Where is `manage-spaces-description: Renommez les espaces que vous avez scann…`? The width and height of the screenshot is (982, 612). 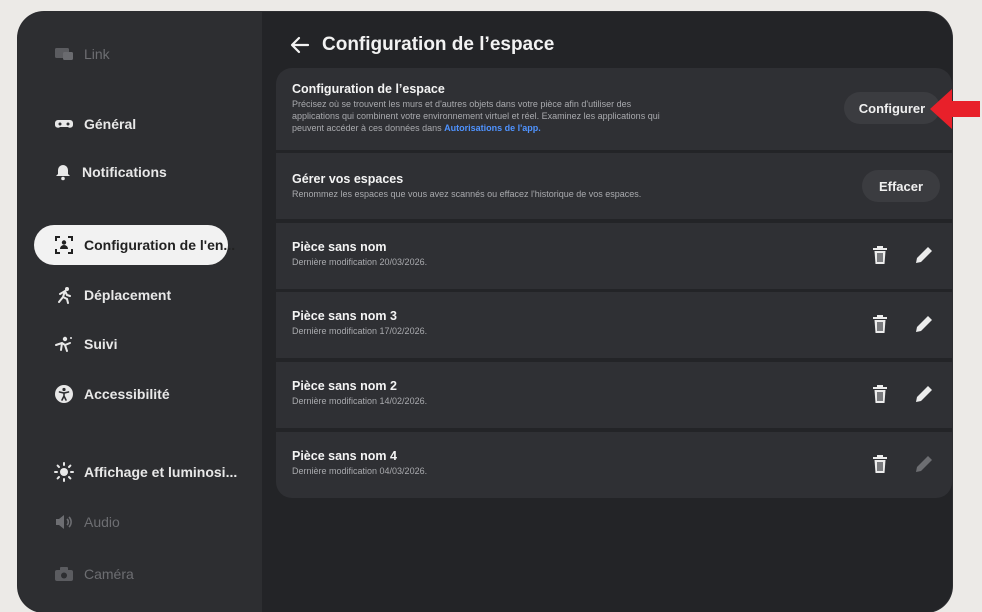
manage-spaces-description: Renommez les espaces que vous avez scann… is located at coordinates (467, 194).